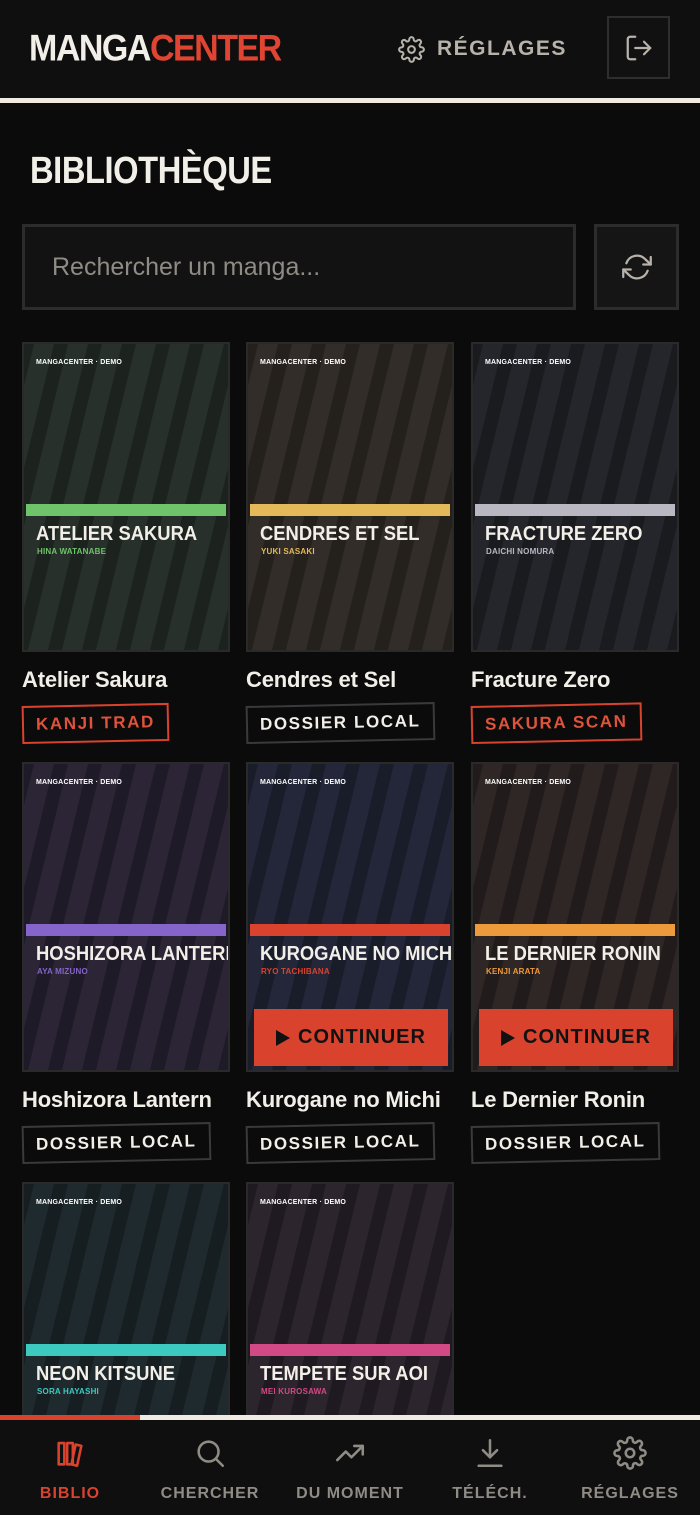 This screenshot has width=700, height=1515. I want to click on search-input, so click(299, 267).